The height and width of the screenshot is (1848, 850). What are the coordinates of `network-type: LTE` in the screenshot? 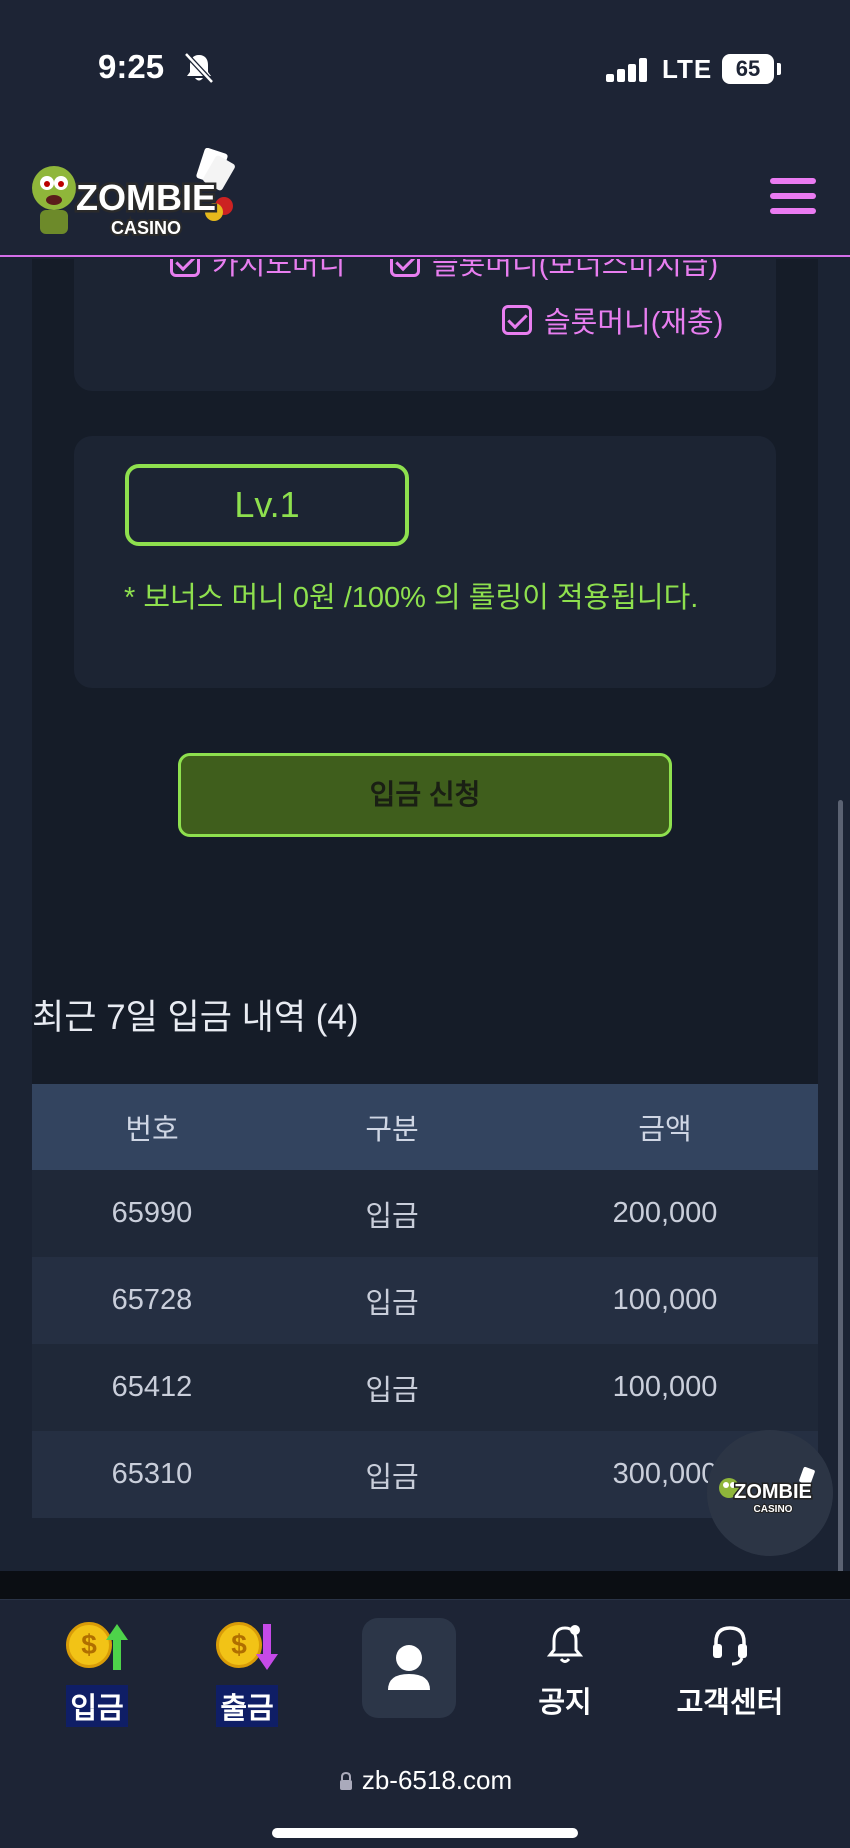 It's located at (687, 69).